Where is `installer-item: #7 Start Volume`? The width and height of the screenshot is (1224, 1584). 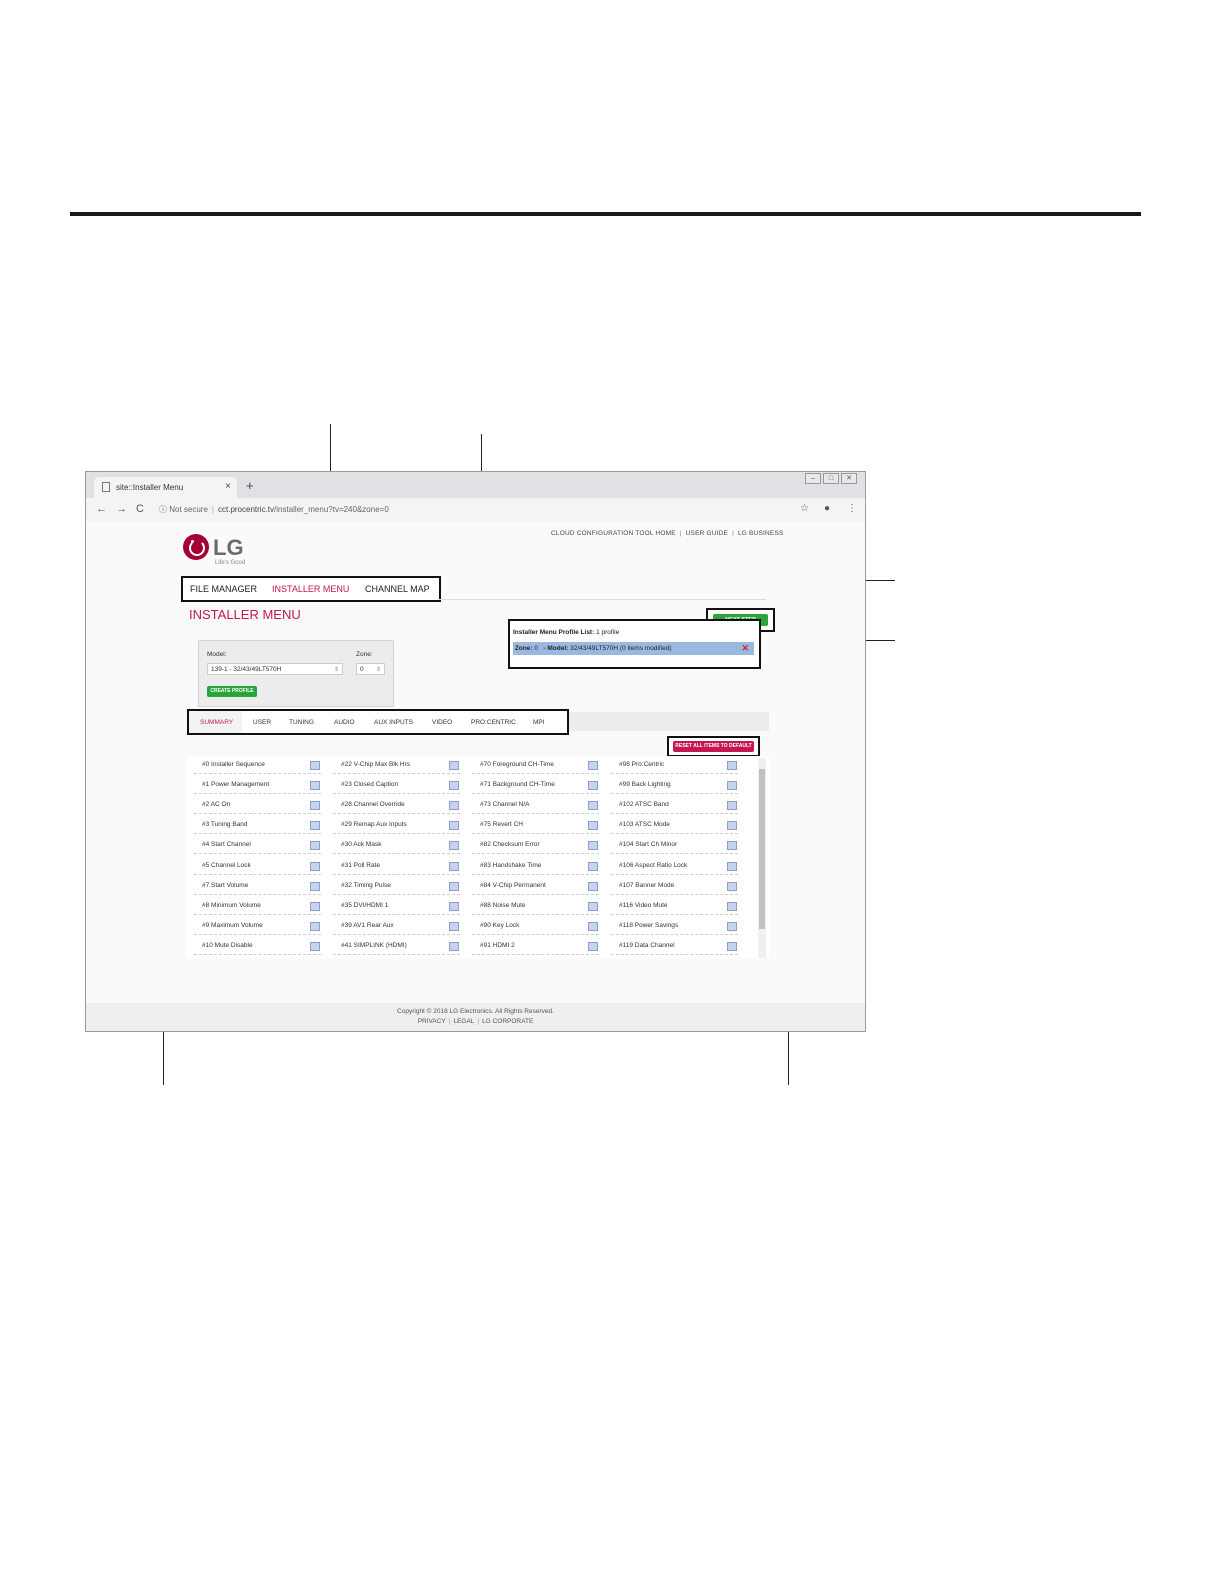
installer-item: #7 Start Volume is located at coordinates (257, 887).